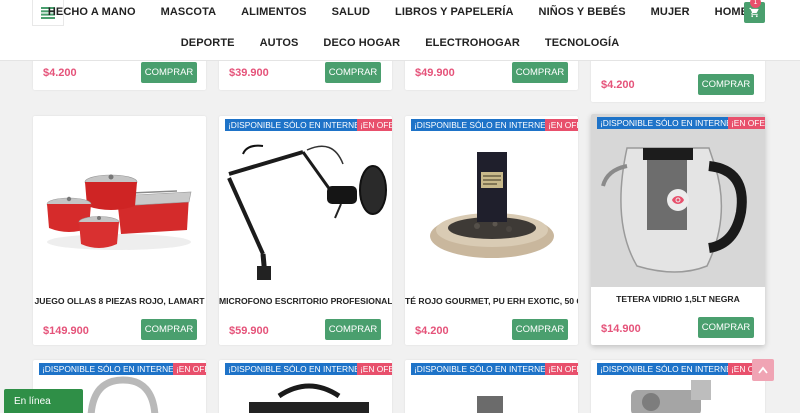 The height and width of the screenshot is (413, 800). What do you see at coordinates (361, 43) in the screenshot?
I see `nav-item-deco-hogar: DECO HOGAR` at bounding box center [361, 43].